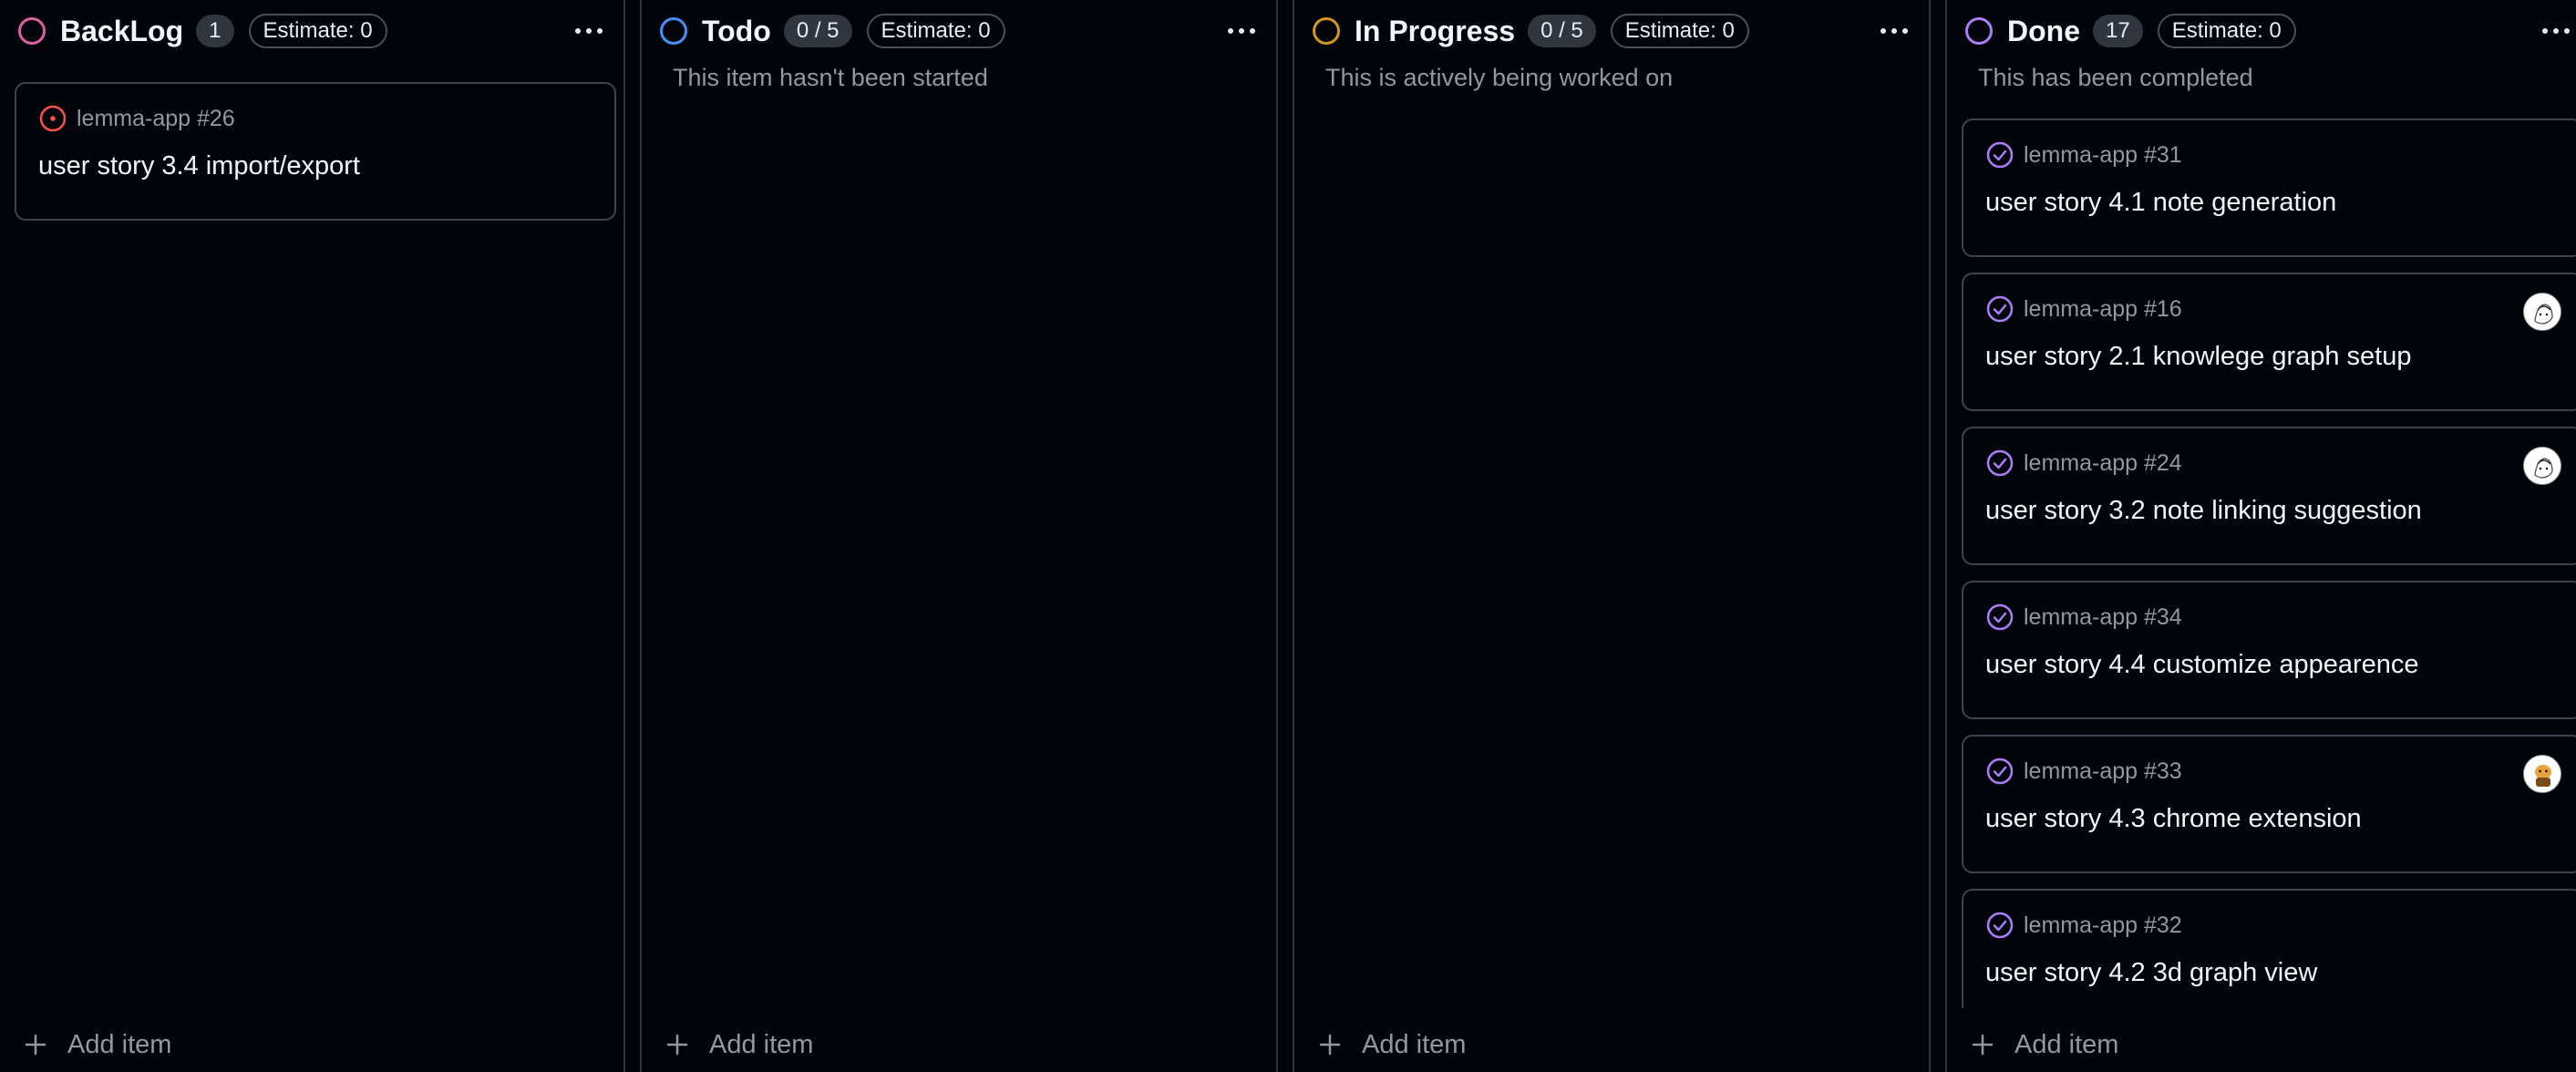 The image size is (2576, 1072). What do you see at coordinates (53, 118) in the screenshot?
I see `open-issue-icon` at bounding box center [53, 118].